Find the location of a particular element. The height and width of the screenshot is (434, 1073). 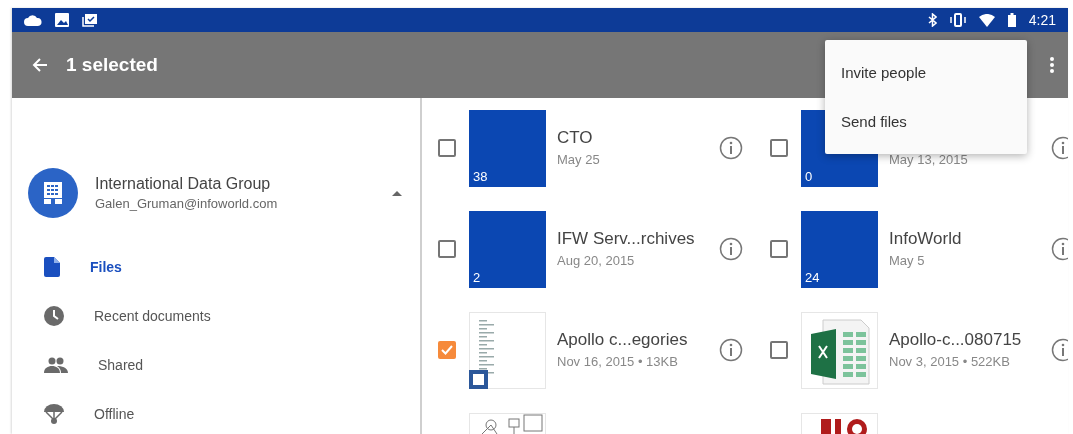

cloud-icon is located at coordinates (33, 20).